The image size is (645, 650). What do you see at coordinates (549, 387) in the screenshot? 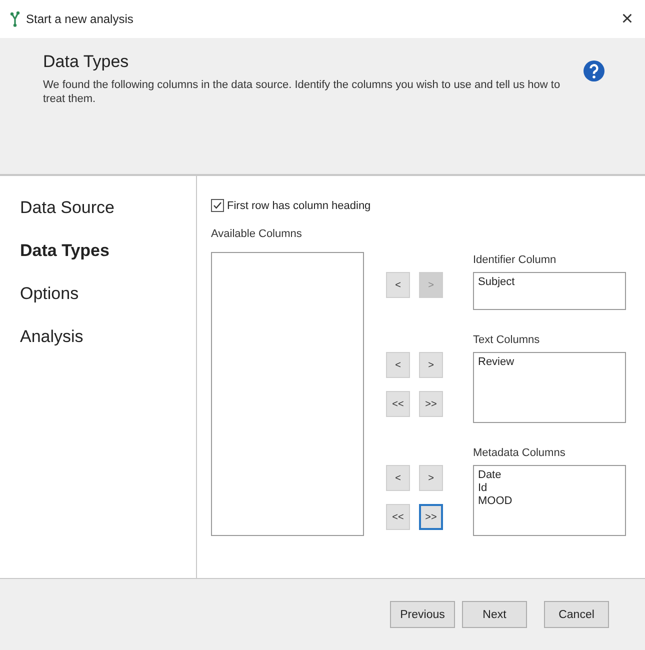
I see `column-list: Review` at bounding box center [549, 387].